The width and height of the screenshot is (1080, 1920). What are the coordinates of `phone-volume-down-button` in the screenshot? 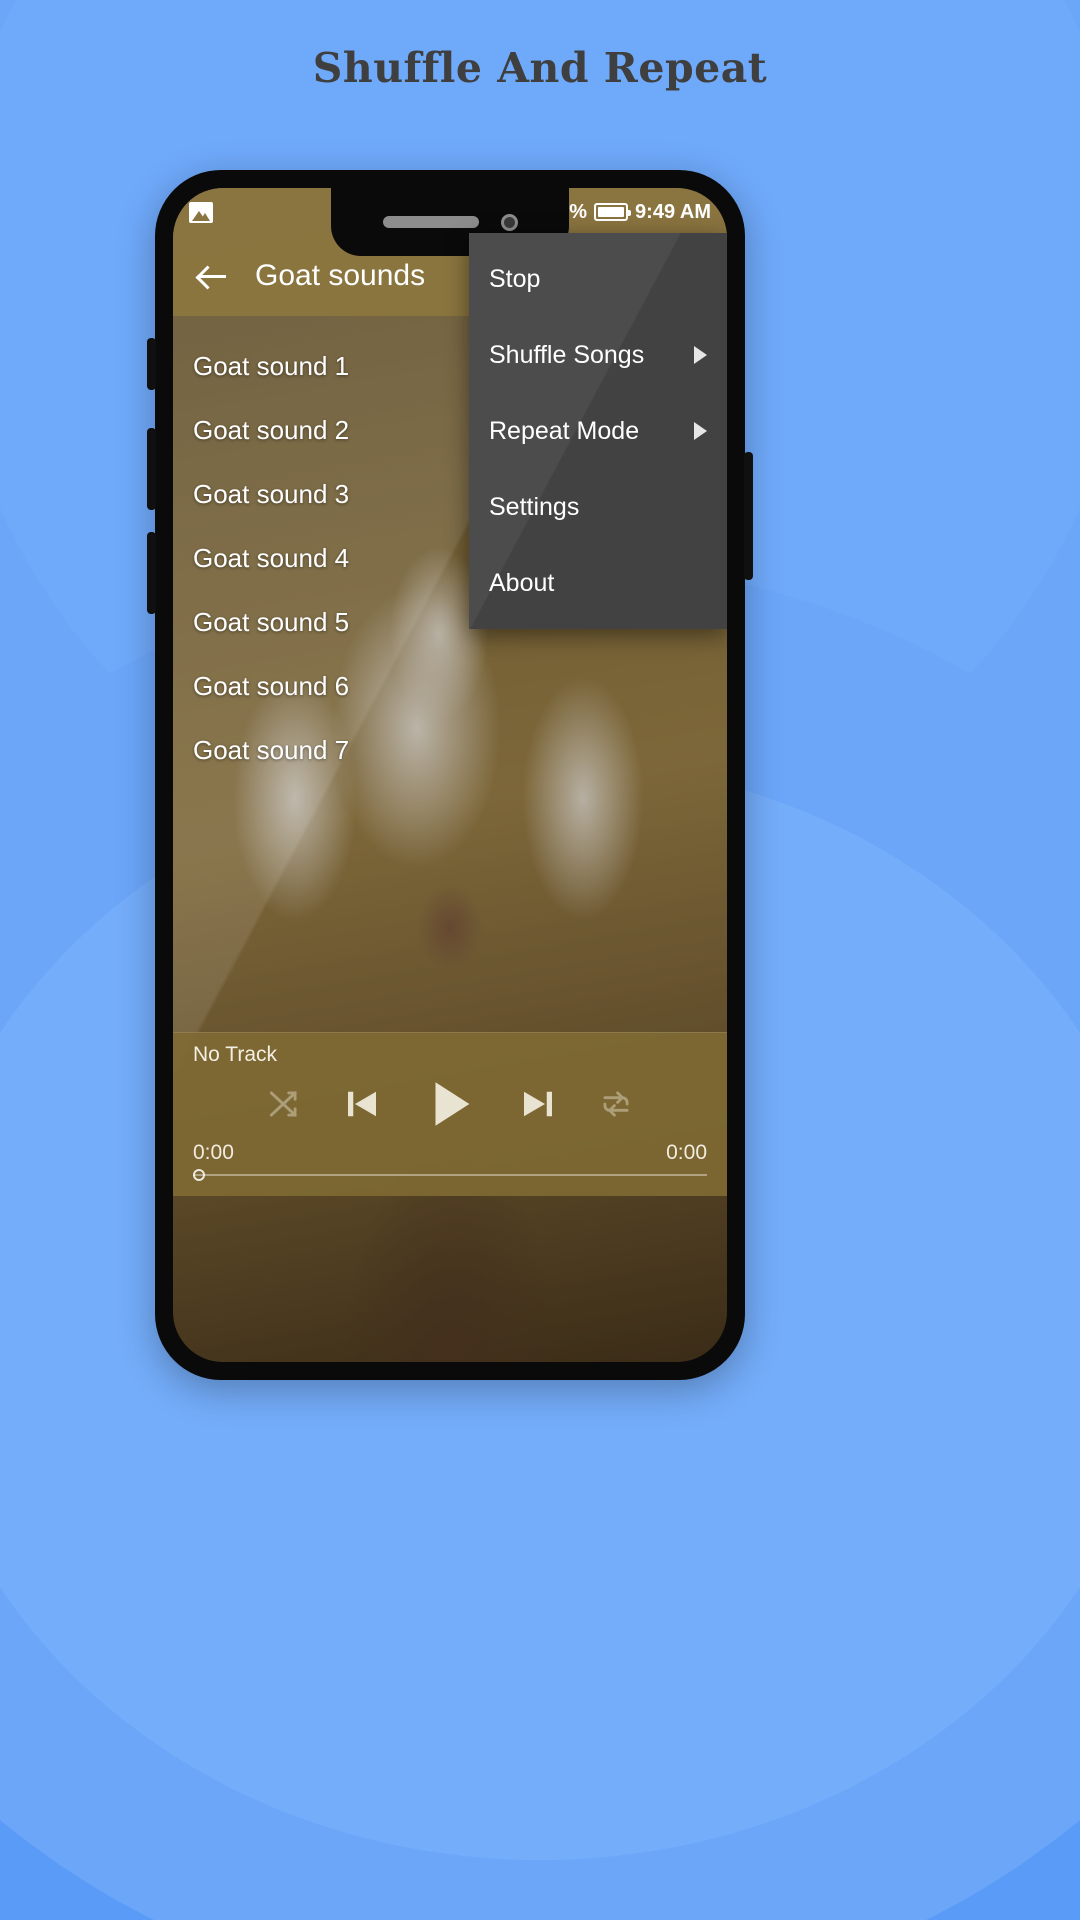 It's located at (151, 573).